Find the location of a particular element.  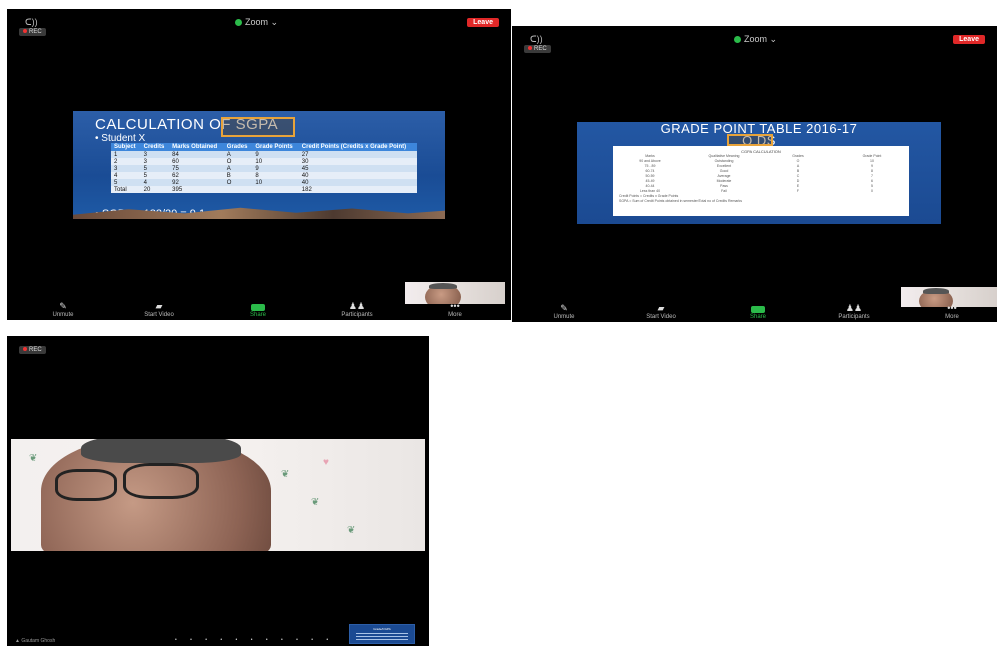

table-row: 4 5 62 B 8 40 is located at coordinates (264, 175).